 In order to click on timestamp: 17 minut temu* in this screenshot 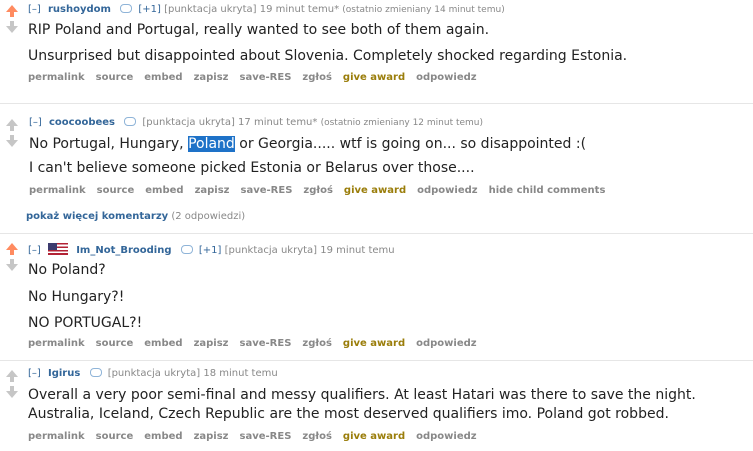, I will do `click(278, 122)`.